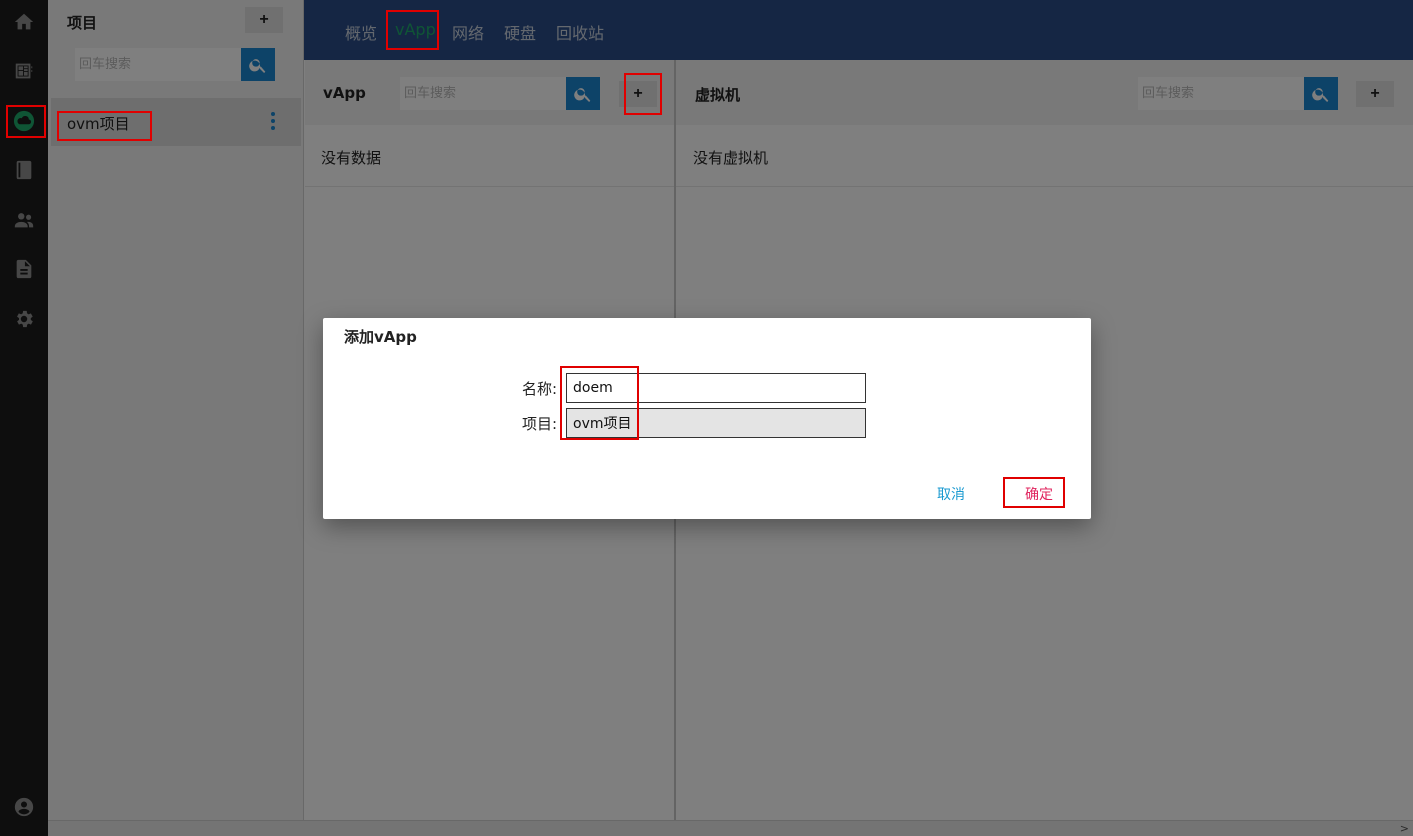  I want to click on dialog-title: 添加vApp, so click(380, 337).